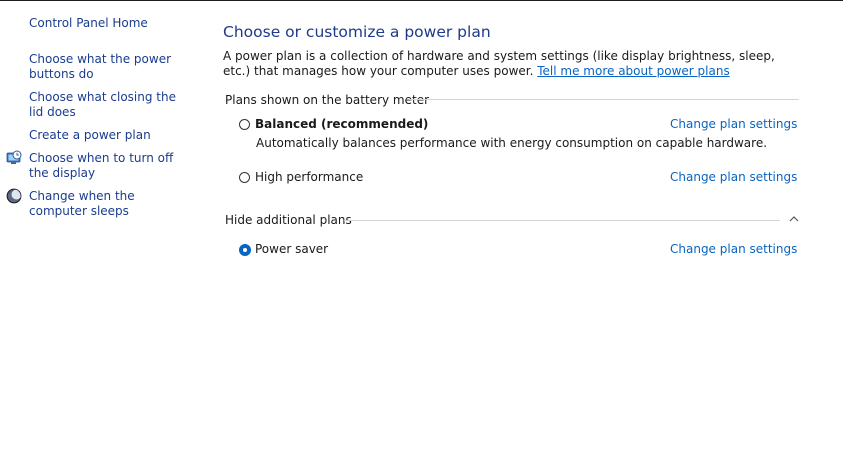 The image size is (843, 454). I want to click on plan-row-power-saver: Power saver Change plan settings, so click(519, 251).